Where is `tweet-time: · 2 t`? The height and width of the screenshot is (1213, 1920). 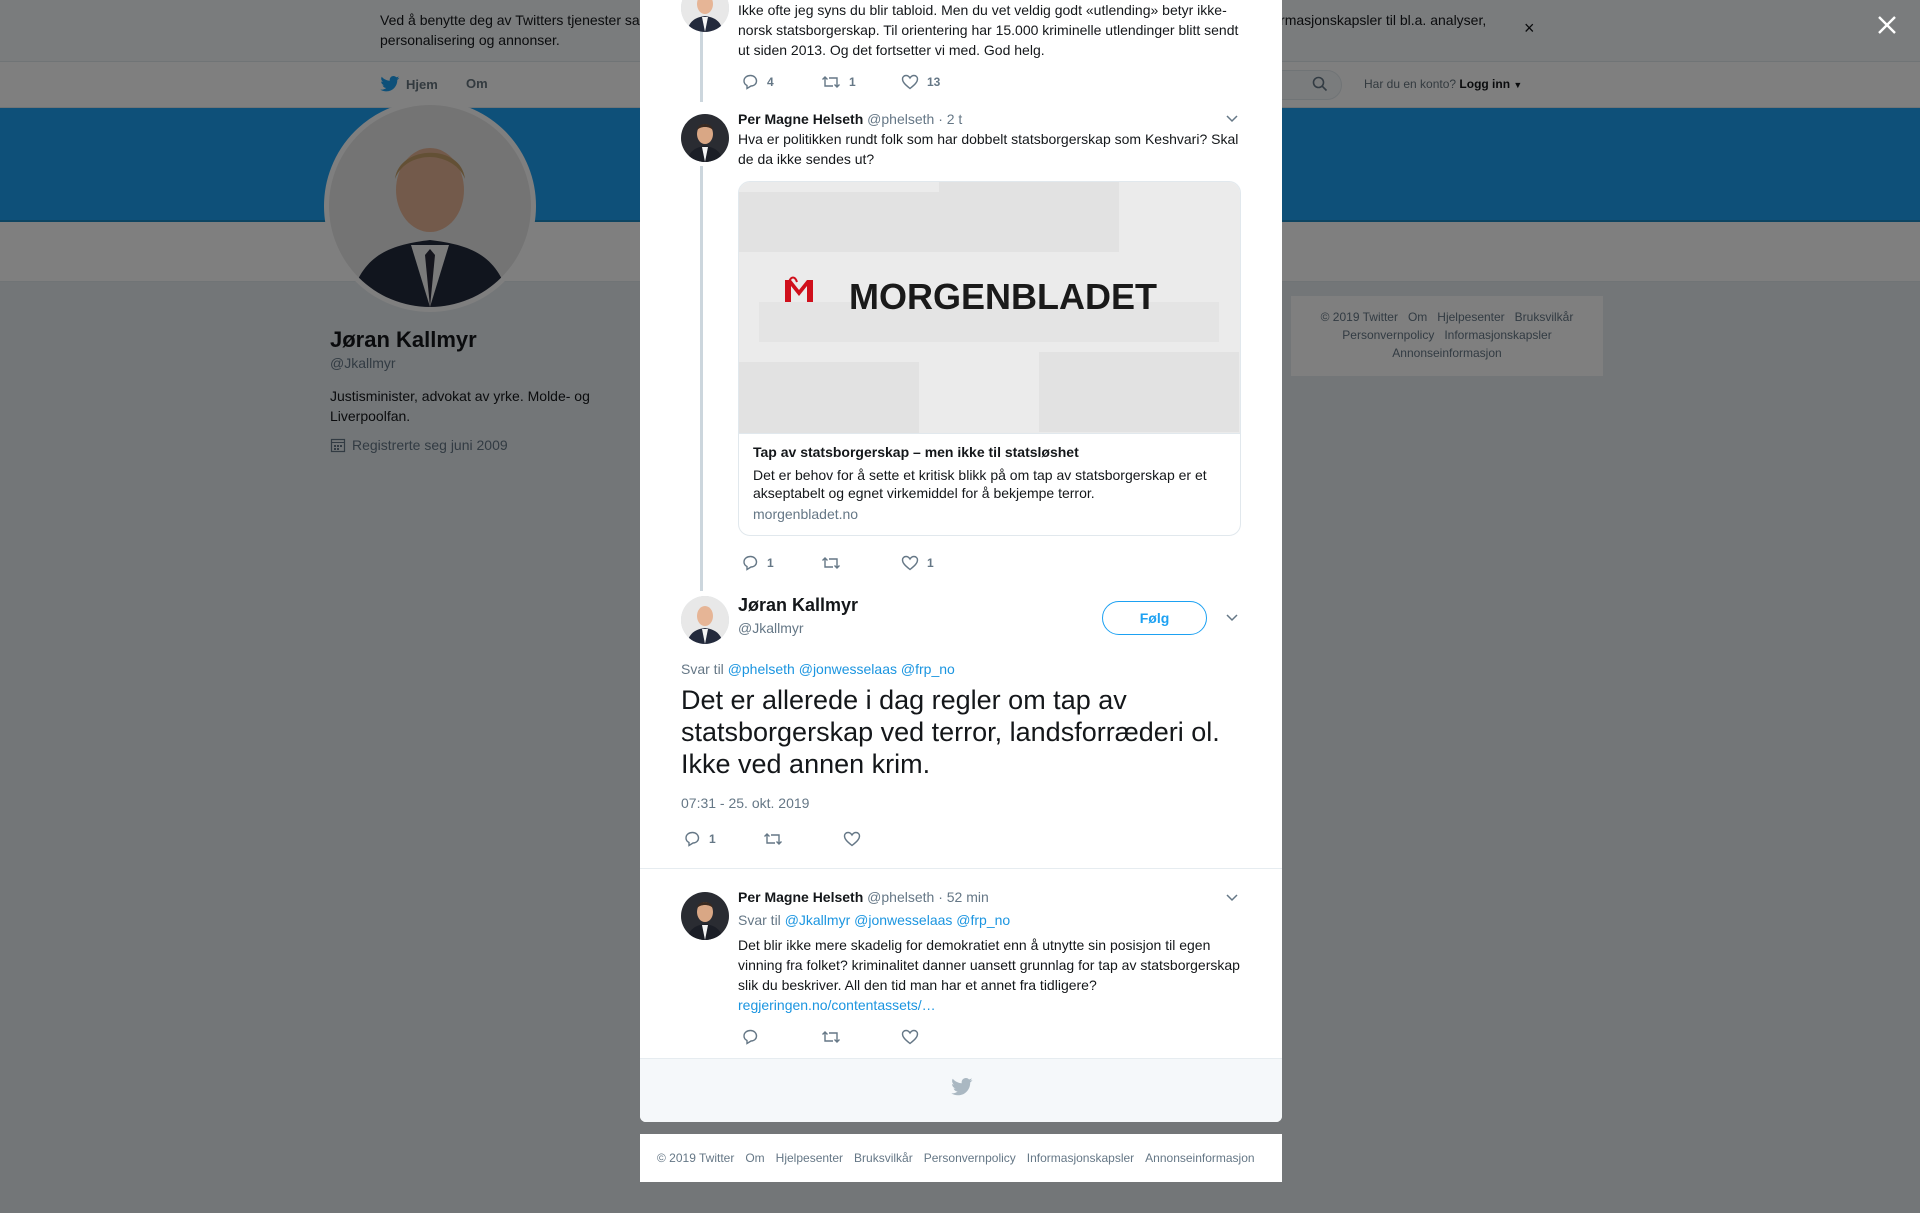
tweet-time: · 2 t is located at coordinates (950, 119).